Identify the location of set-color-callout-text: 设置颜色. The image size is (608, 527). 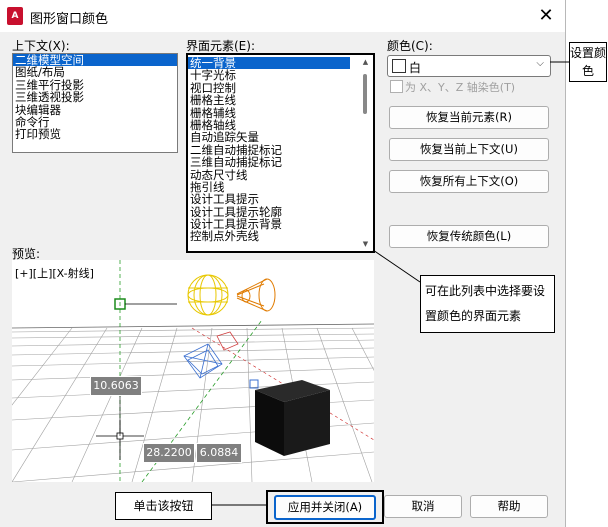
(588, 62).